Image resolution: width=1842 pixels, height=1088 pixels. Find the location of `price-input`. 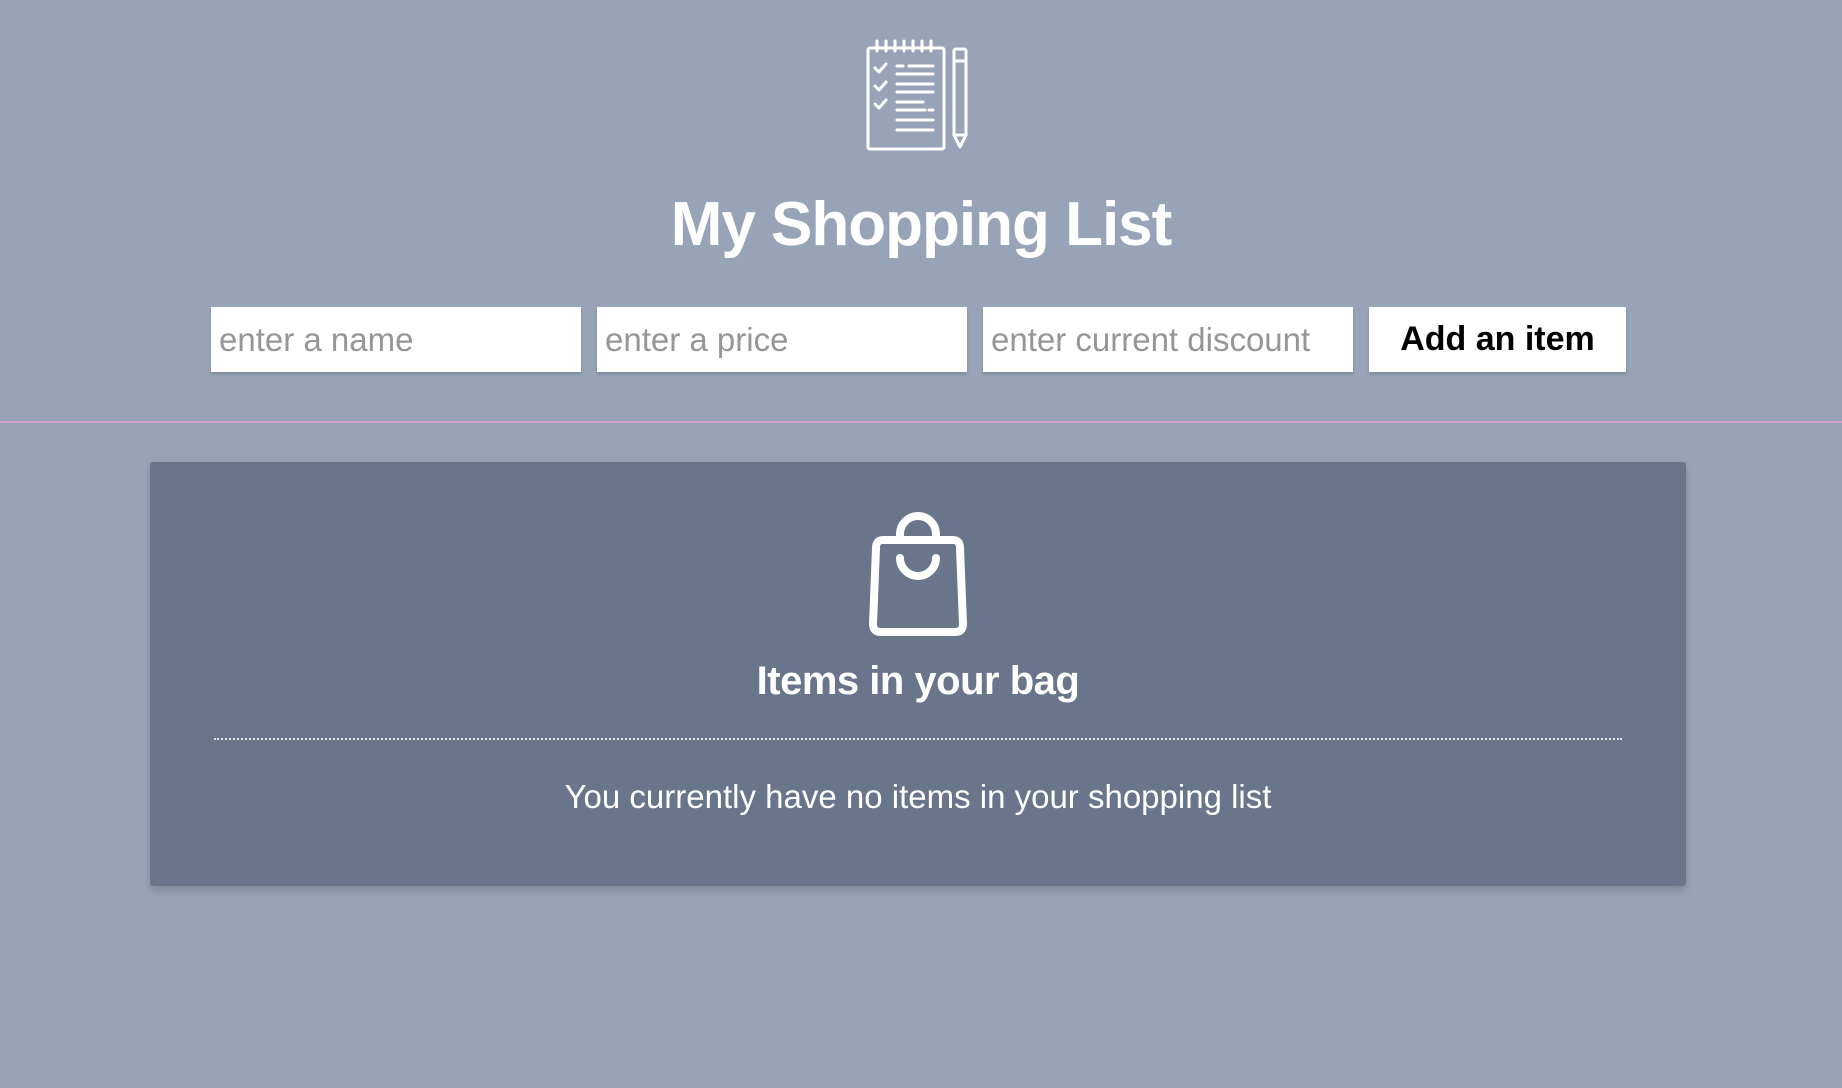

price-input is located at coordinates (782, 339).